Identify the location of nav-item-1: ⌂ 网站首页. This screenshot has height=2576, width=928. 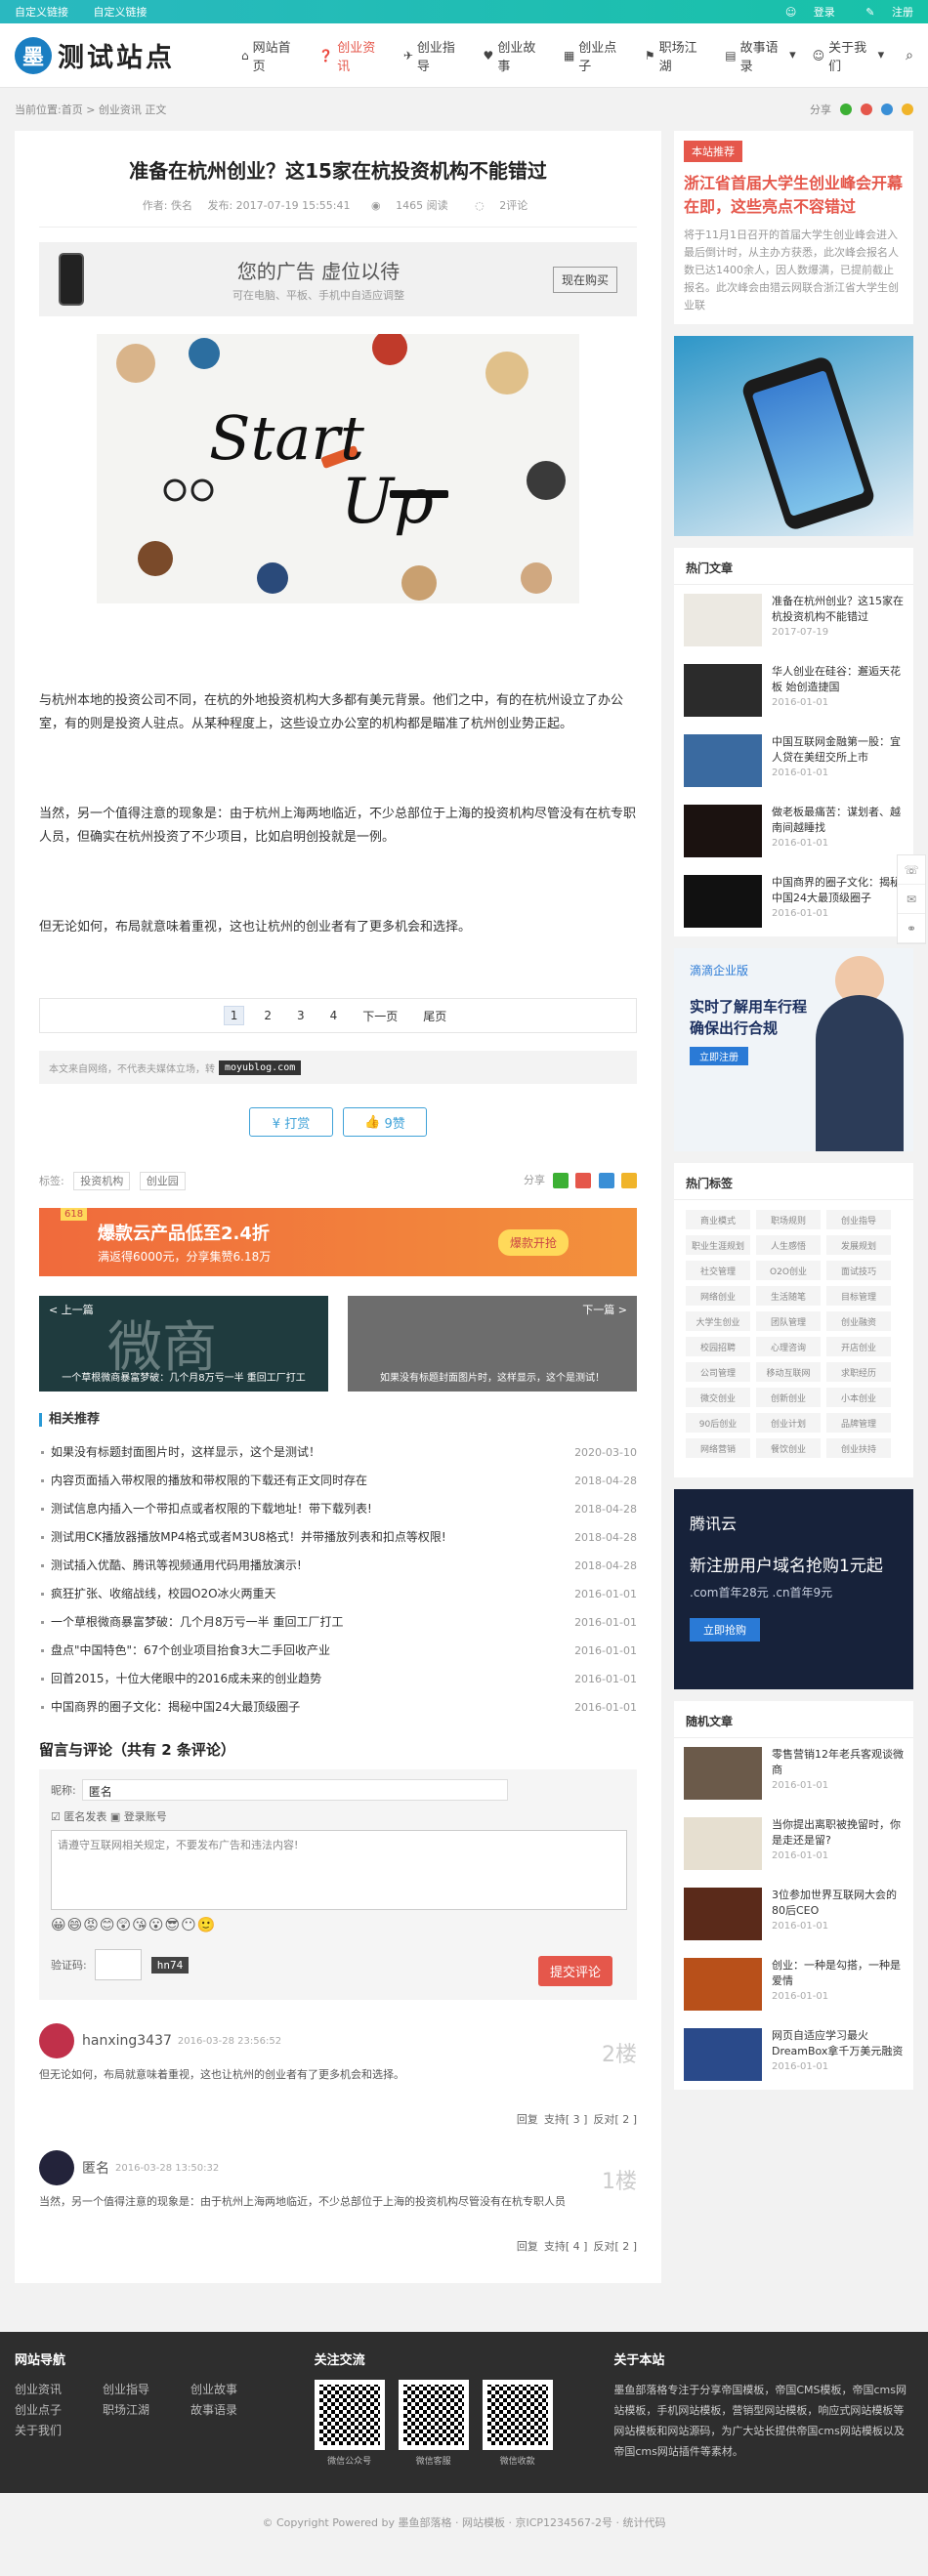
(271, 55).